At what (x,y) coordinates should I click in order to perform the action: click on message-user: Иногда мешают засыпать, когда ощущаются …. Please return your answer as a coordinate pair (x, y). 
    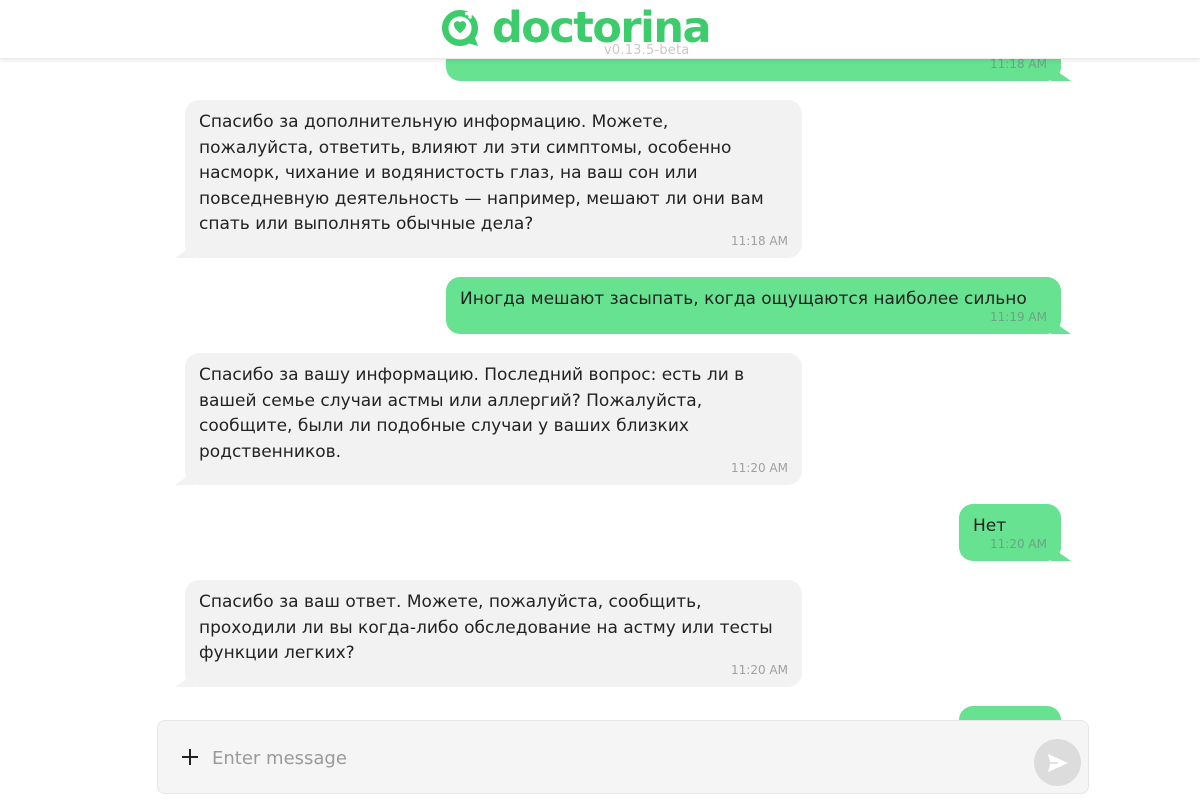
    Looking at the image, I should click on (753, 305).